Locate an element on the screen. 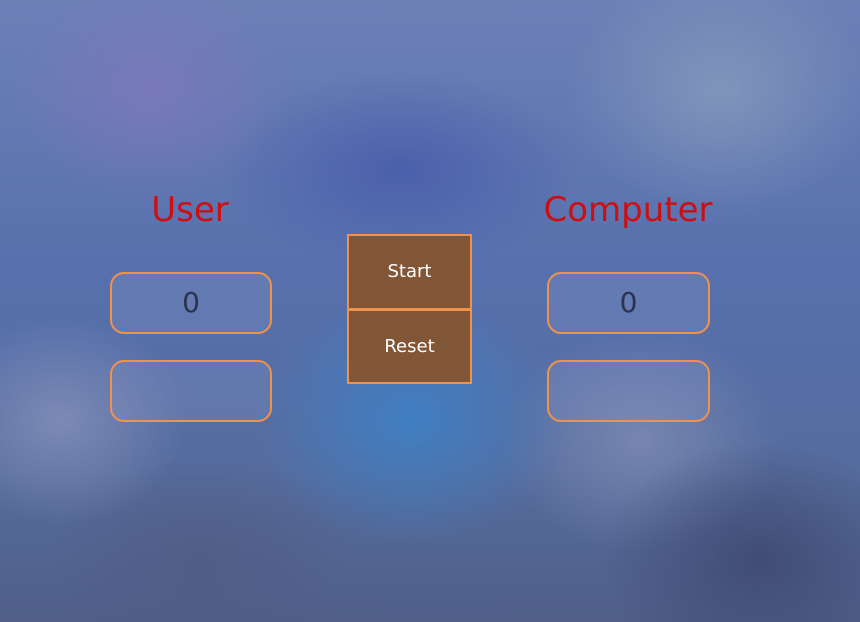 The image size is (860, 622). start-button: Start is located at coordinates (409, 272).